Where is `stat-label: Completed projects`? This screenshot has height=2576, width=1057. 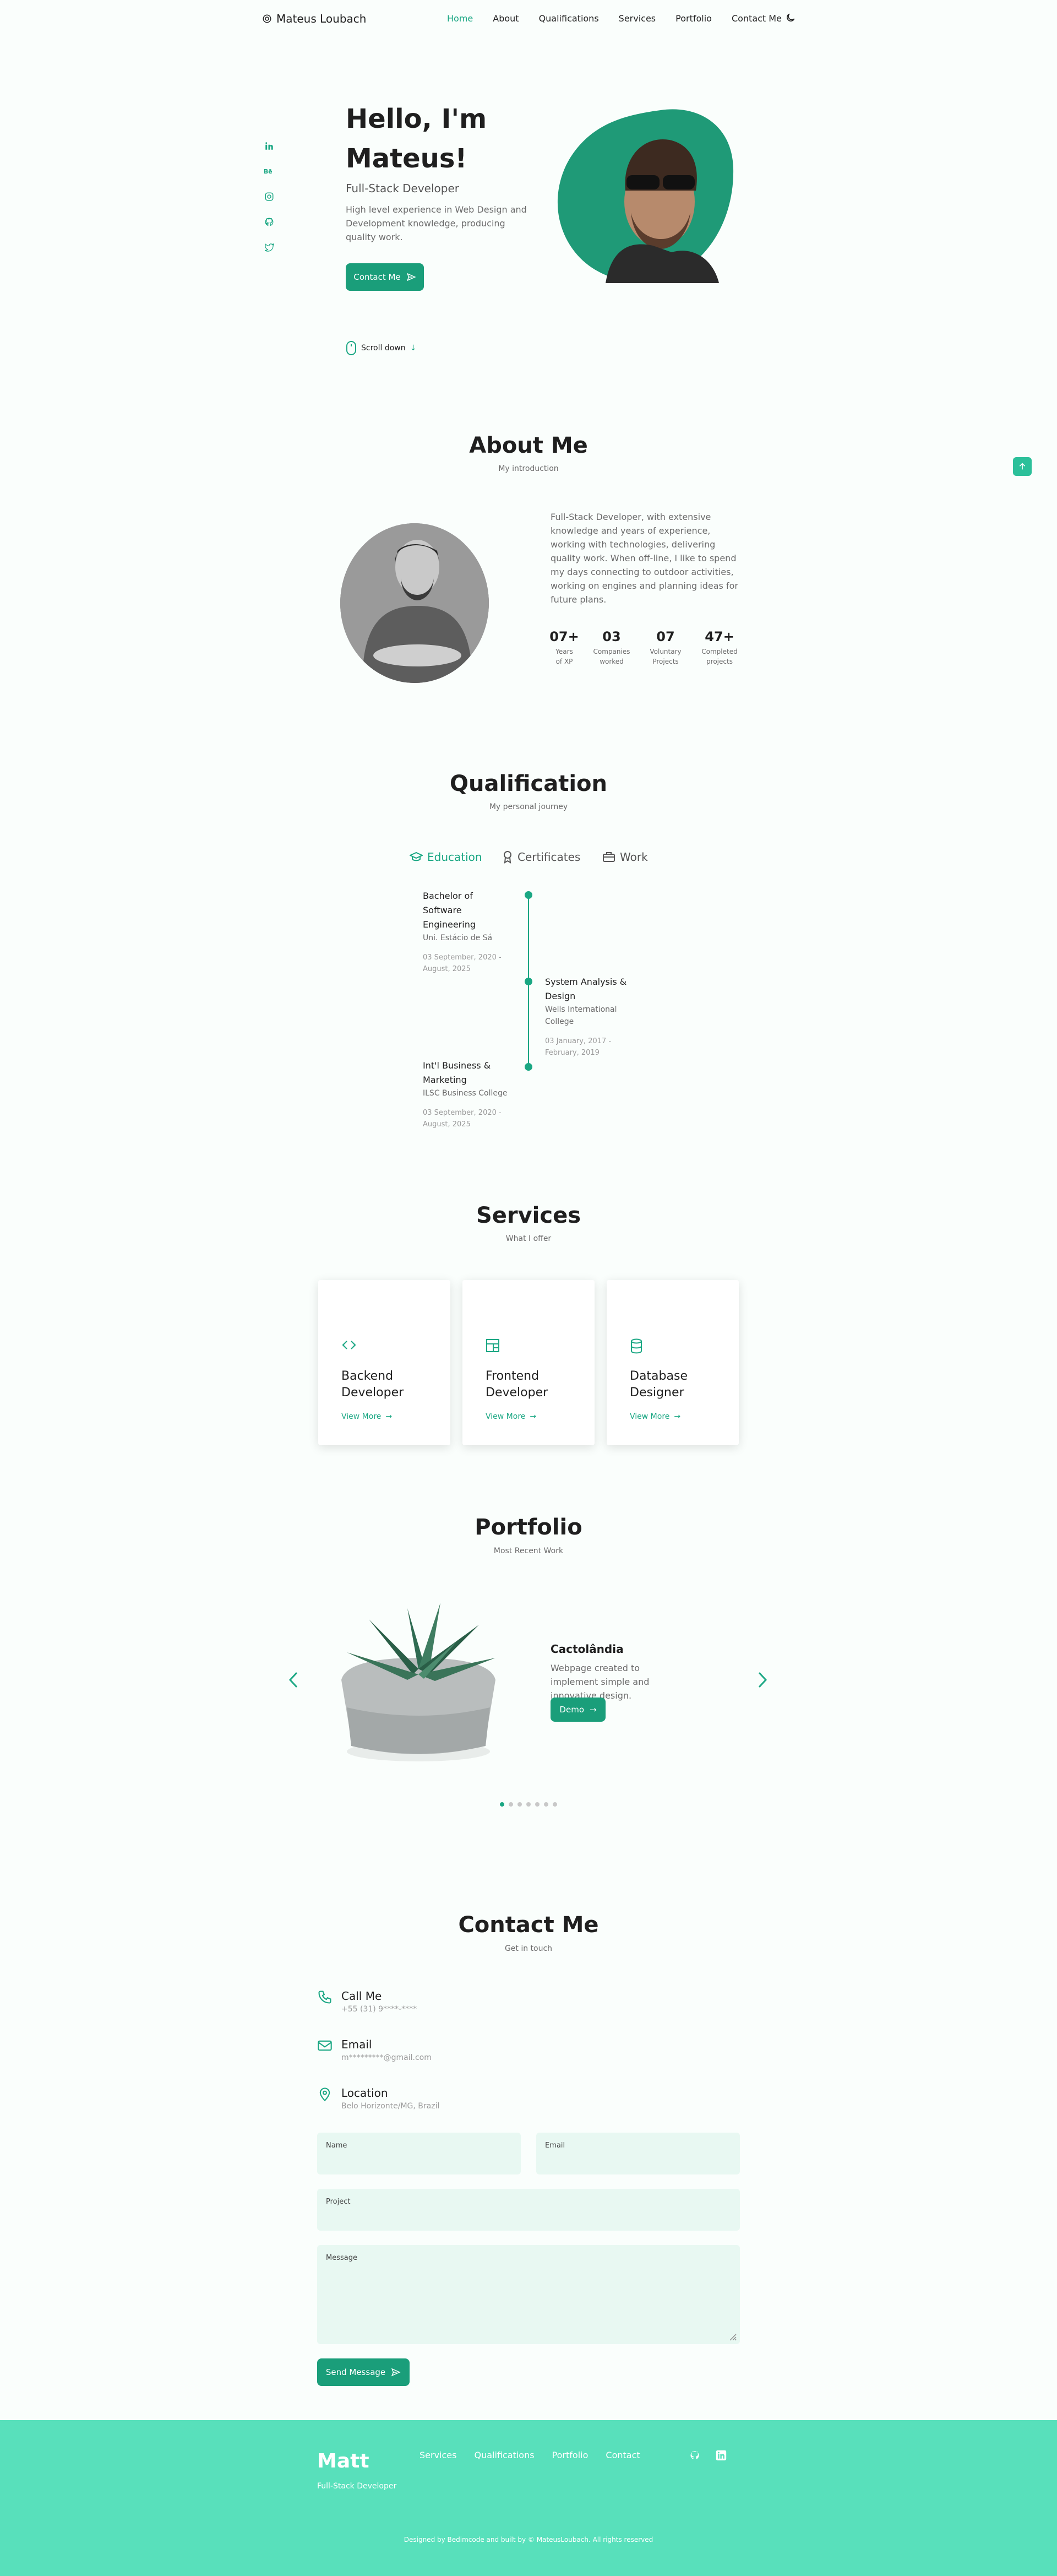 stat-label: Completed projects is located at coordinates (720, 656).